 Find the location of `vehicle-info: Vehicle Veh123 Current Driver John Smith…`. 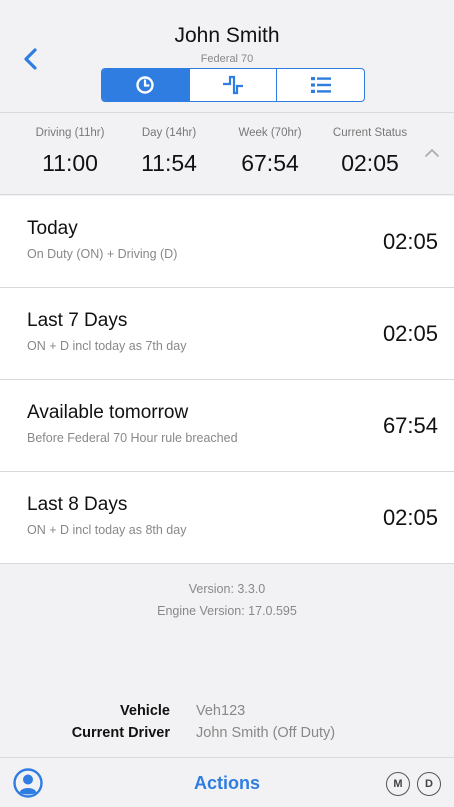

vehicle-info: Vehicle Veh123 Current Driver John Smith… is located at coordinates (227, 725).